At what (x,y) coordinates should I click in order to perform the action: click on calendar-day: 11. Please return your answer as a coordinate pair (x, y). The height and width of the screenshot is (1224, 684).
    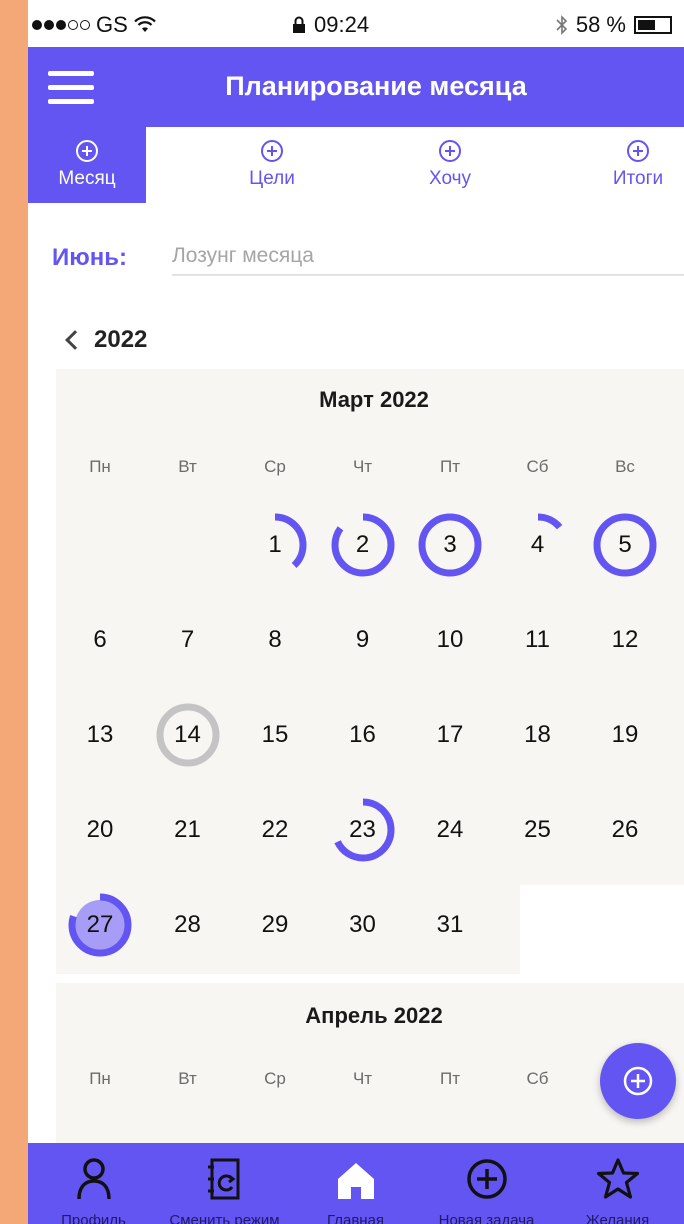
    Looking at the image, I should click on (538, 640).